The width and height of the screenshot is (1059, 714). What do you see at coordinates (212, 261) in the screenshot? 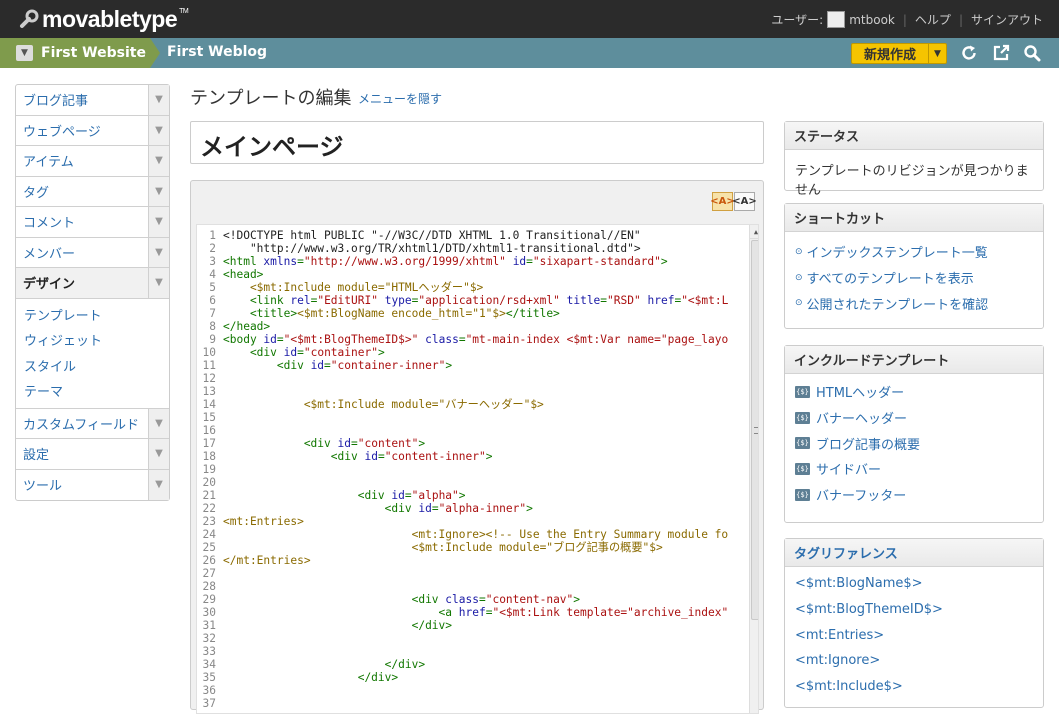
I see `line-number: 3` at bounding box center [212, 261].